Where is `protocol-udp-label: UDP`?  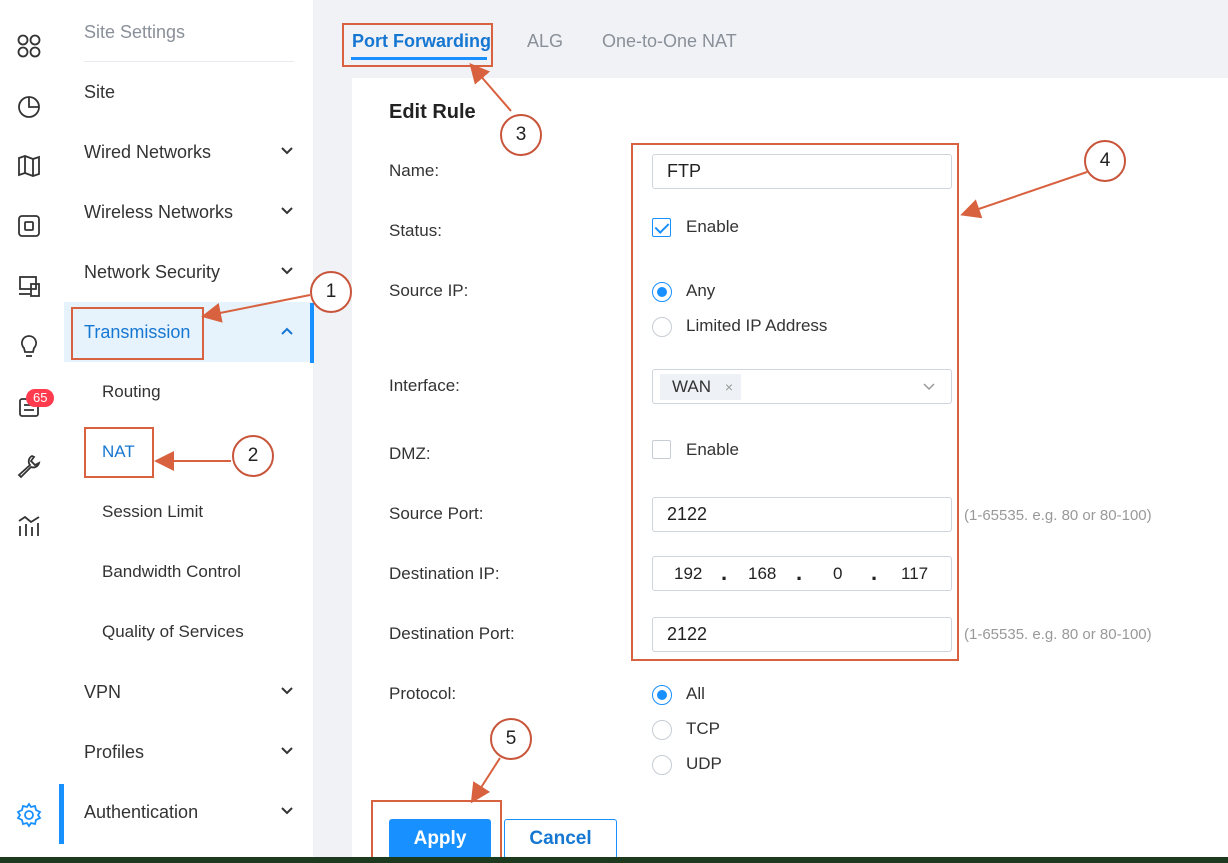
protocol-udp-label: UDP is located at coordinates (704, 763).